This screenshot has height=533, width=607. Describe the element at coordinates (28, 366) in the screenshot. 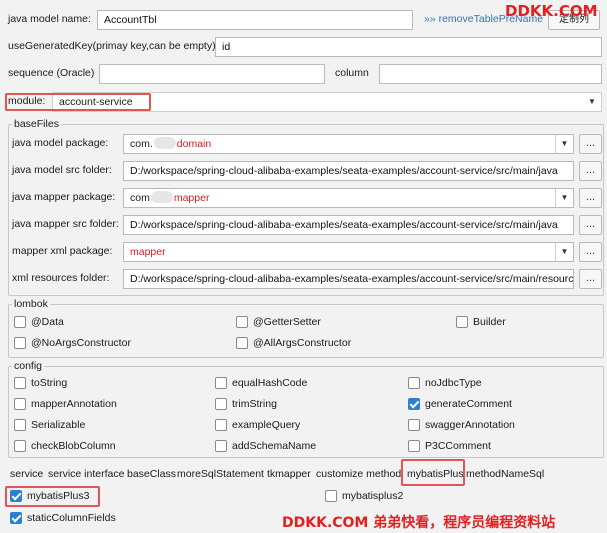

I see `config-title: config` at that location.